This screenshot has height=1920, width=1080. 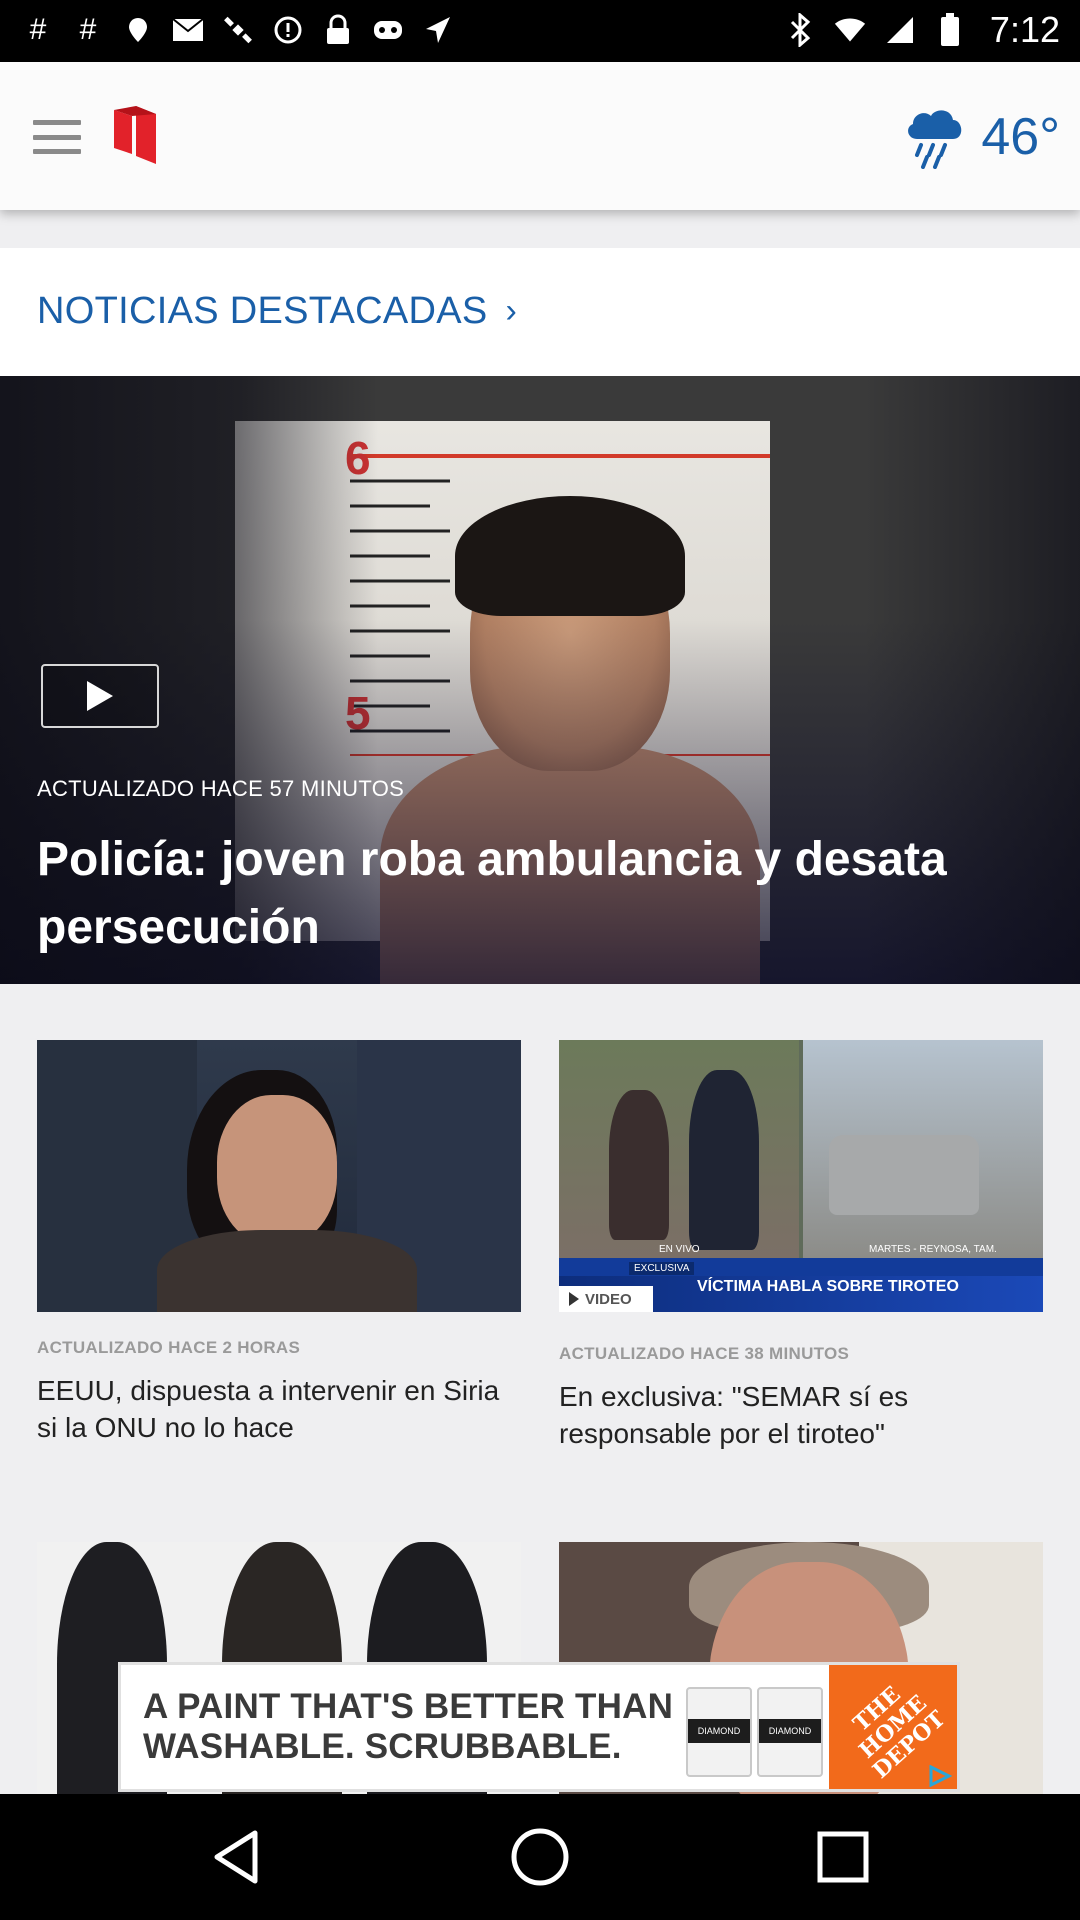 What do you see at coordinates (511, 311) in the screenshot?
I see `chevron-right-icon: ›` at bounding box center [511, 311].